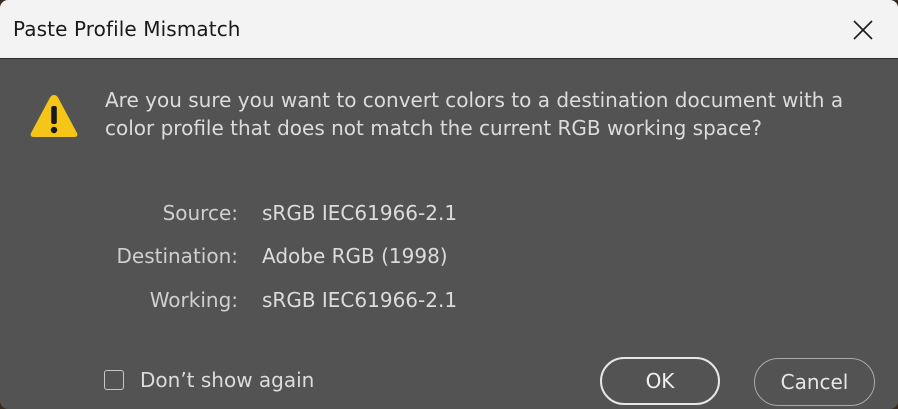  Describe the element at coordinates (127, 29) in the screenshot. I see `dialog-title: Paste Profile Mismatch` at that location.